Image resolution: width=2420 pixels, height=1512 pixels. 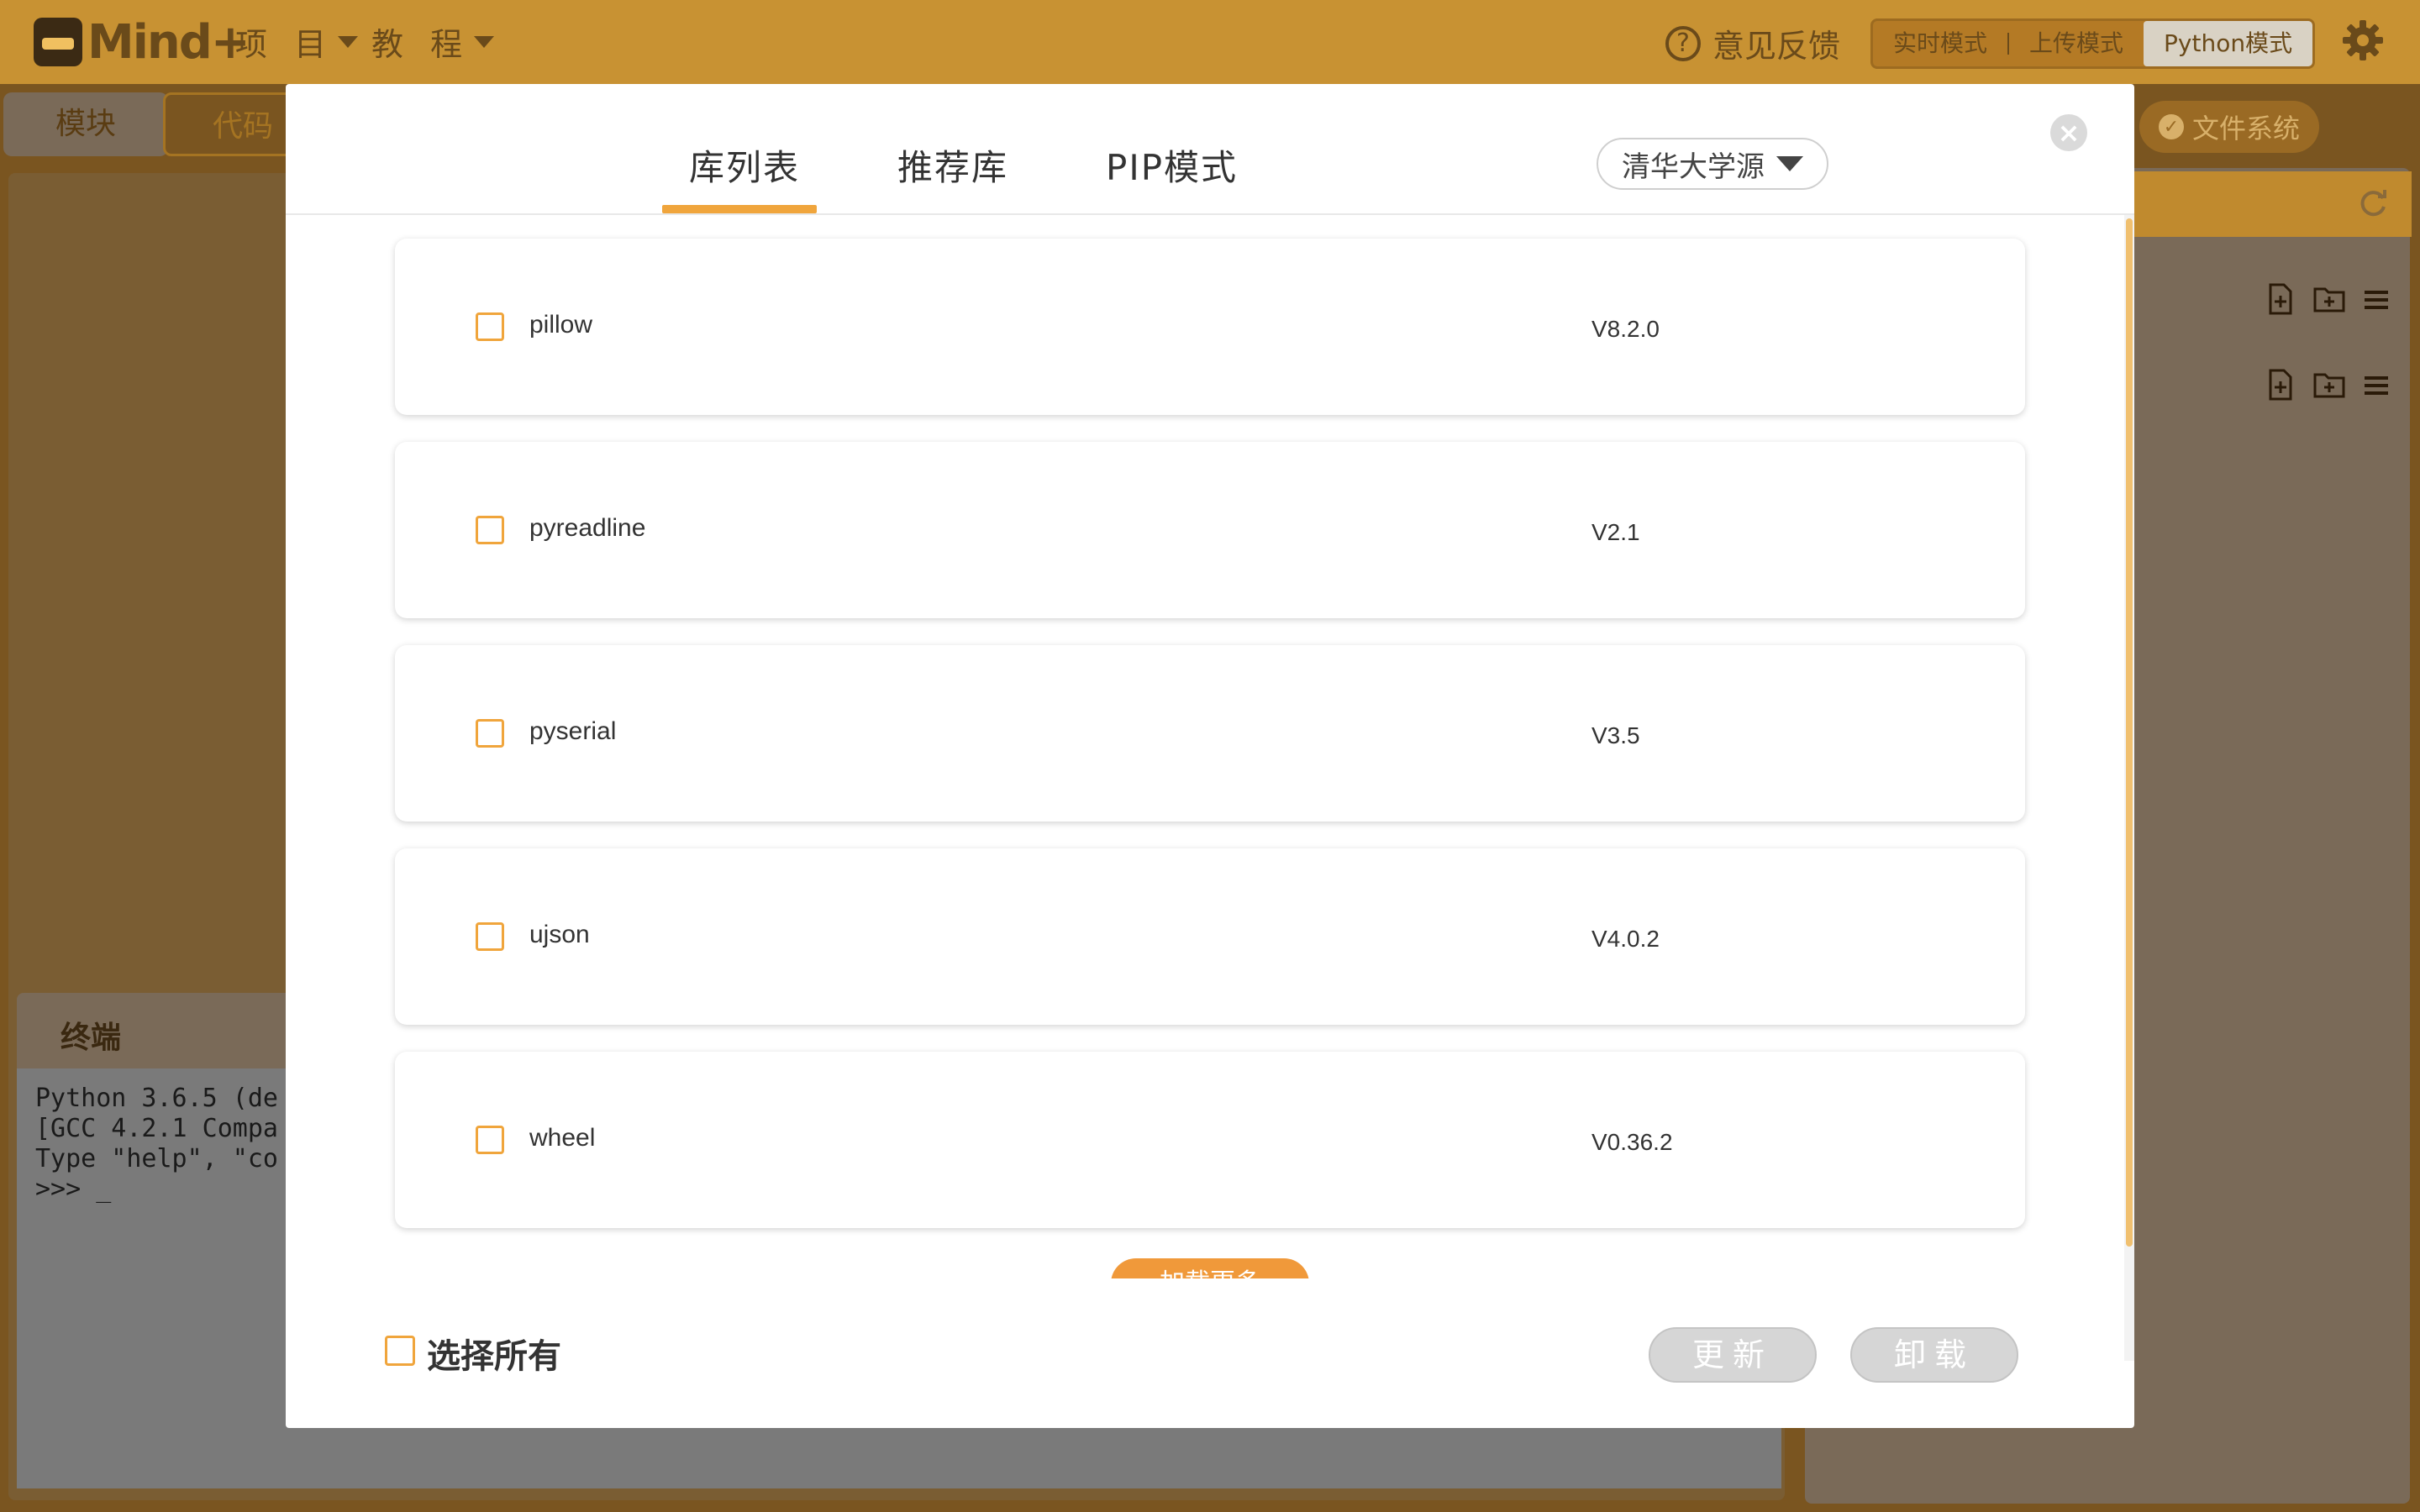 What do you see at coordinates (573, 731) in the screenshot?
I see `package-name: pyserial` at bounding box center [573, 731].